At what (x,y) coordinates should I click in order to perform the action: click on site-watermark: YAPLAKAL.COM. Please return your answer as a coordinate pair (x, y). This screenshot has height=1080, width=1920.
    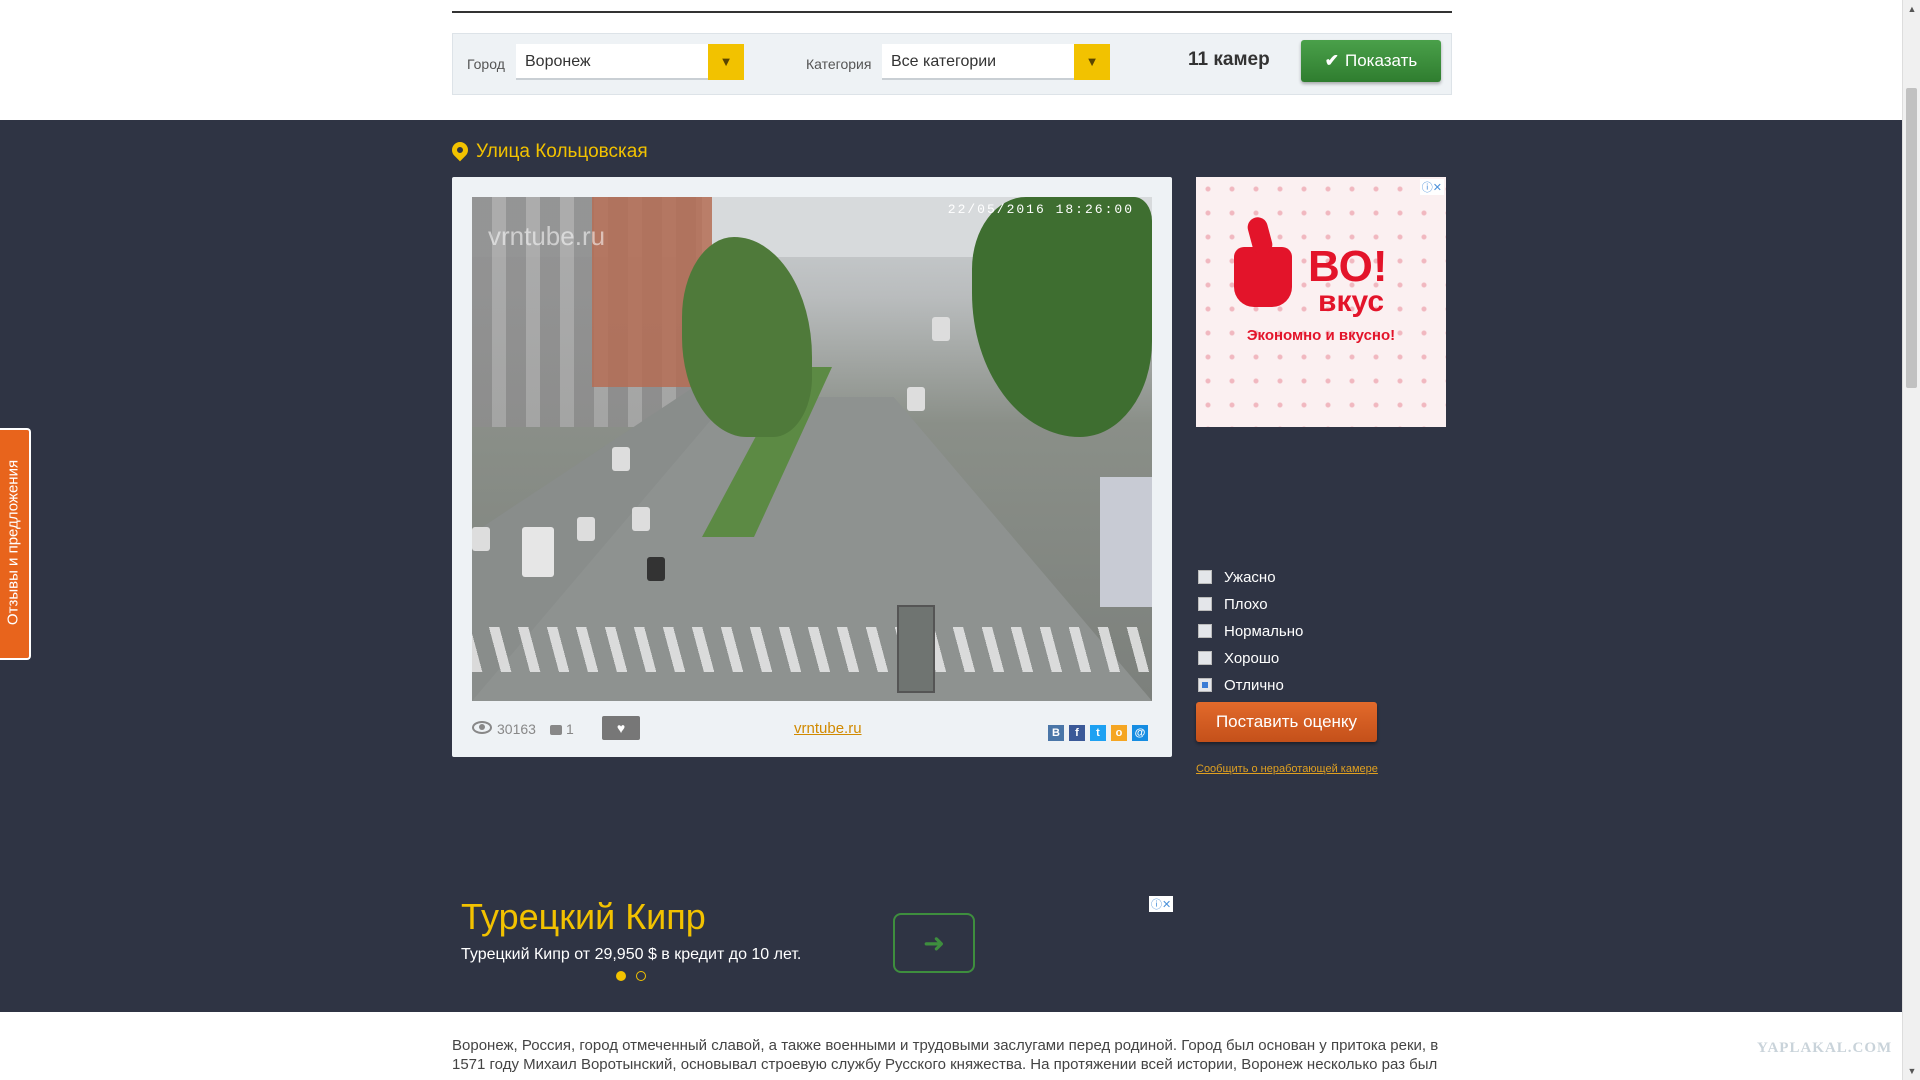
    Looking at the image, I should click on (1825, 1048).